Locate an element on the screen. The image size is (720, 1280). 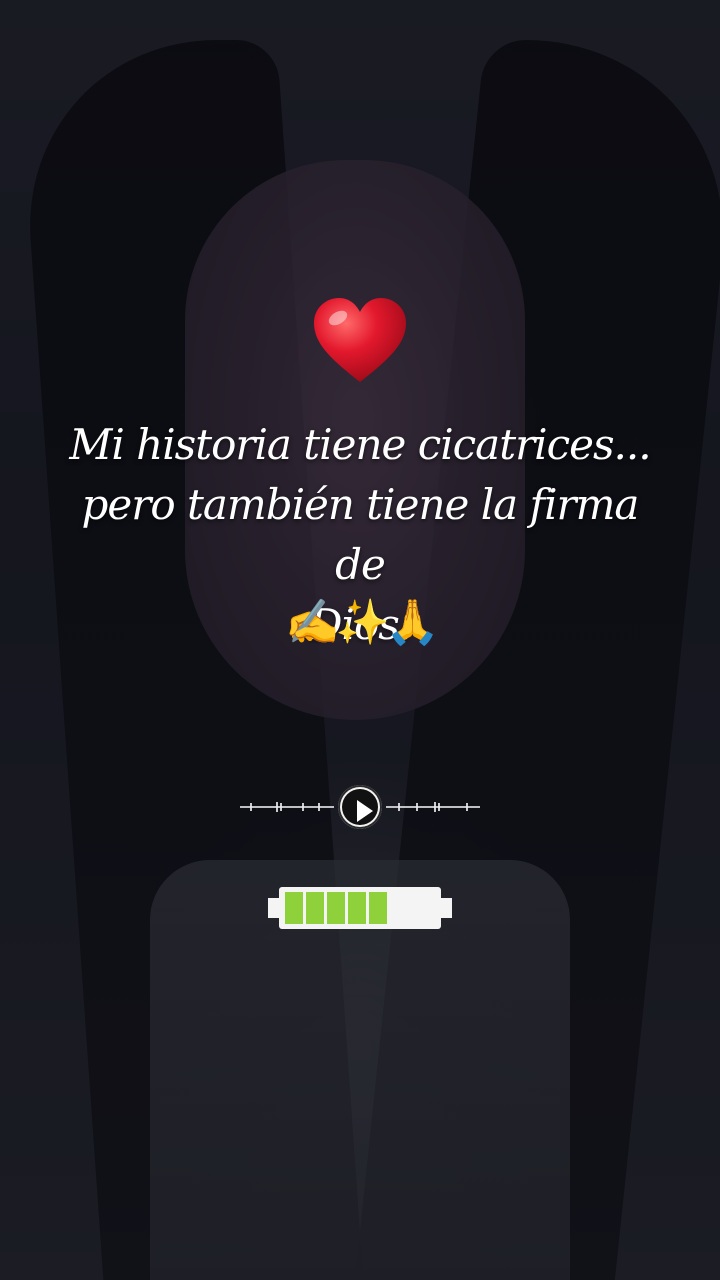
waveform-left is located at coordinates (287, 807).